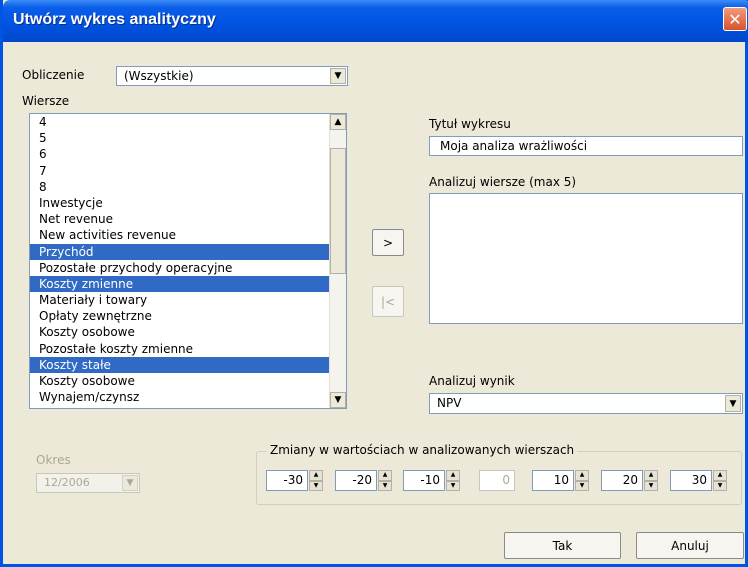  What do you see at coordinates (114, 19) in the screenshot?
I see `window-title: Utwórz wykres analityczny` at bounding box center [114, 19].